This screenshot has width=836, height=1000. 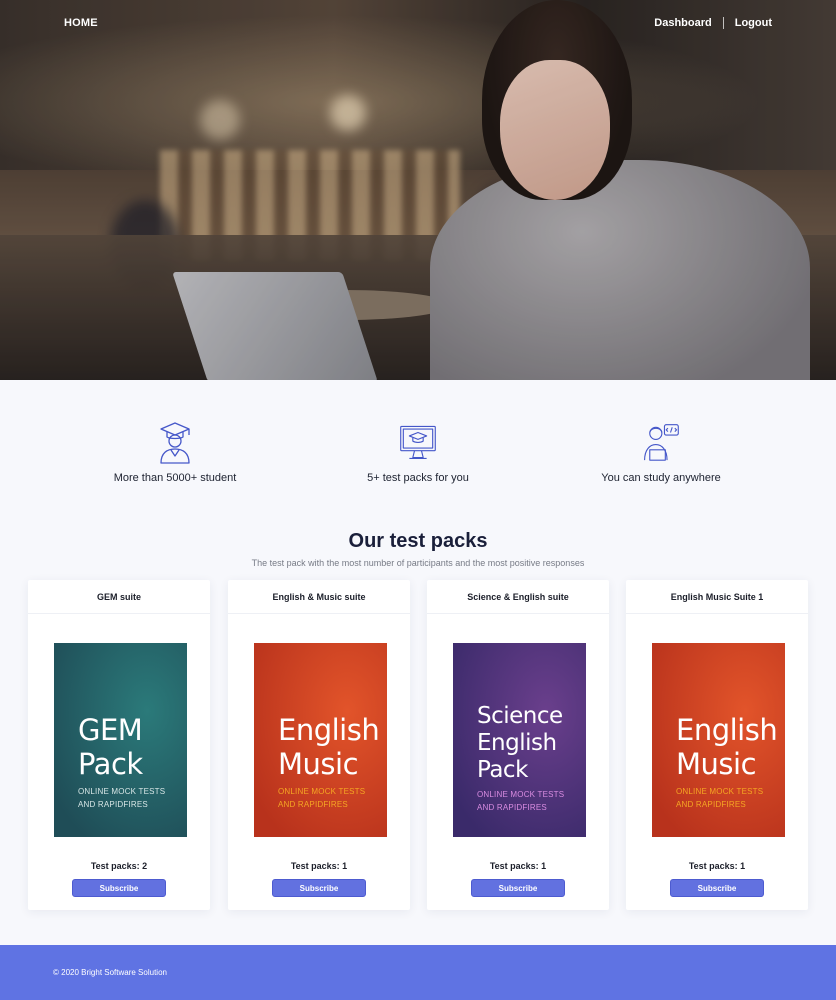 What do you see at coordinates (119, 597) in the screenshot?
I see `pack-card-title: GEM suite` at bounding box center [119, 597].